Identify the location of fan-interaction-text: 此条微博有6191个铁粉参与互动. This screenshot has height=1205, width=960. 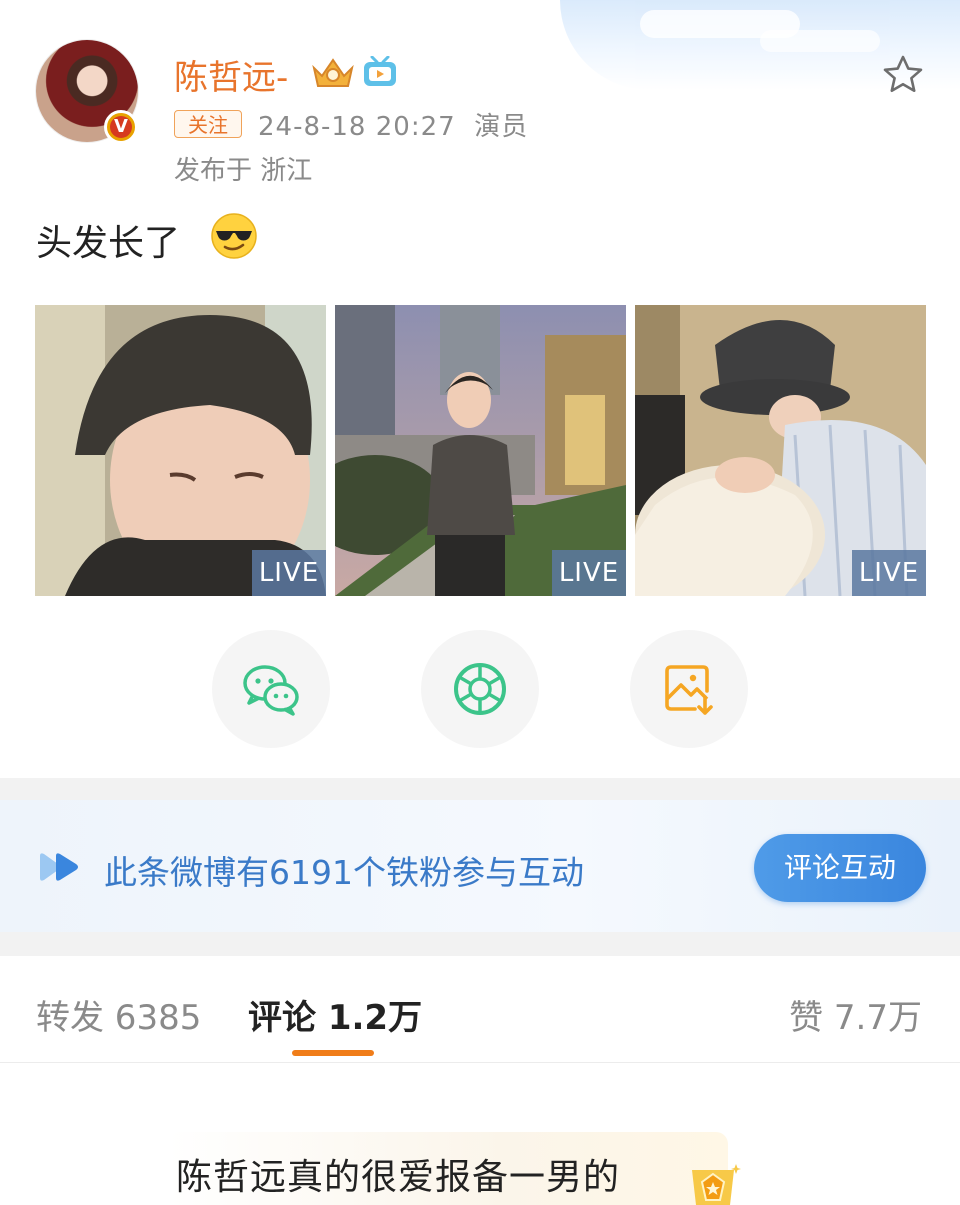
(344, 872).